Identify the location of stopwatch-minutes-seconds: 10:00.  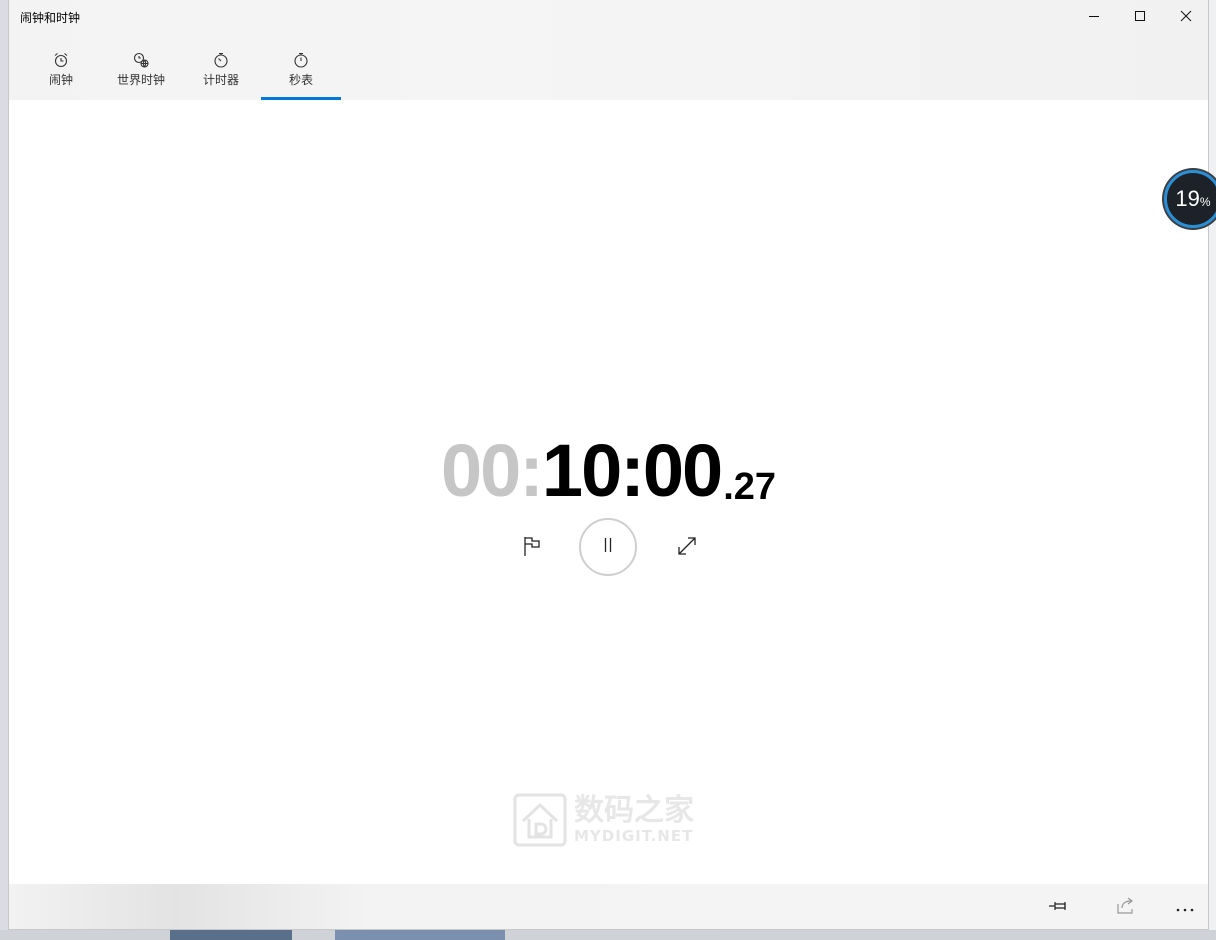
(632, 470).